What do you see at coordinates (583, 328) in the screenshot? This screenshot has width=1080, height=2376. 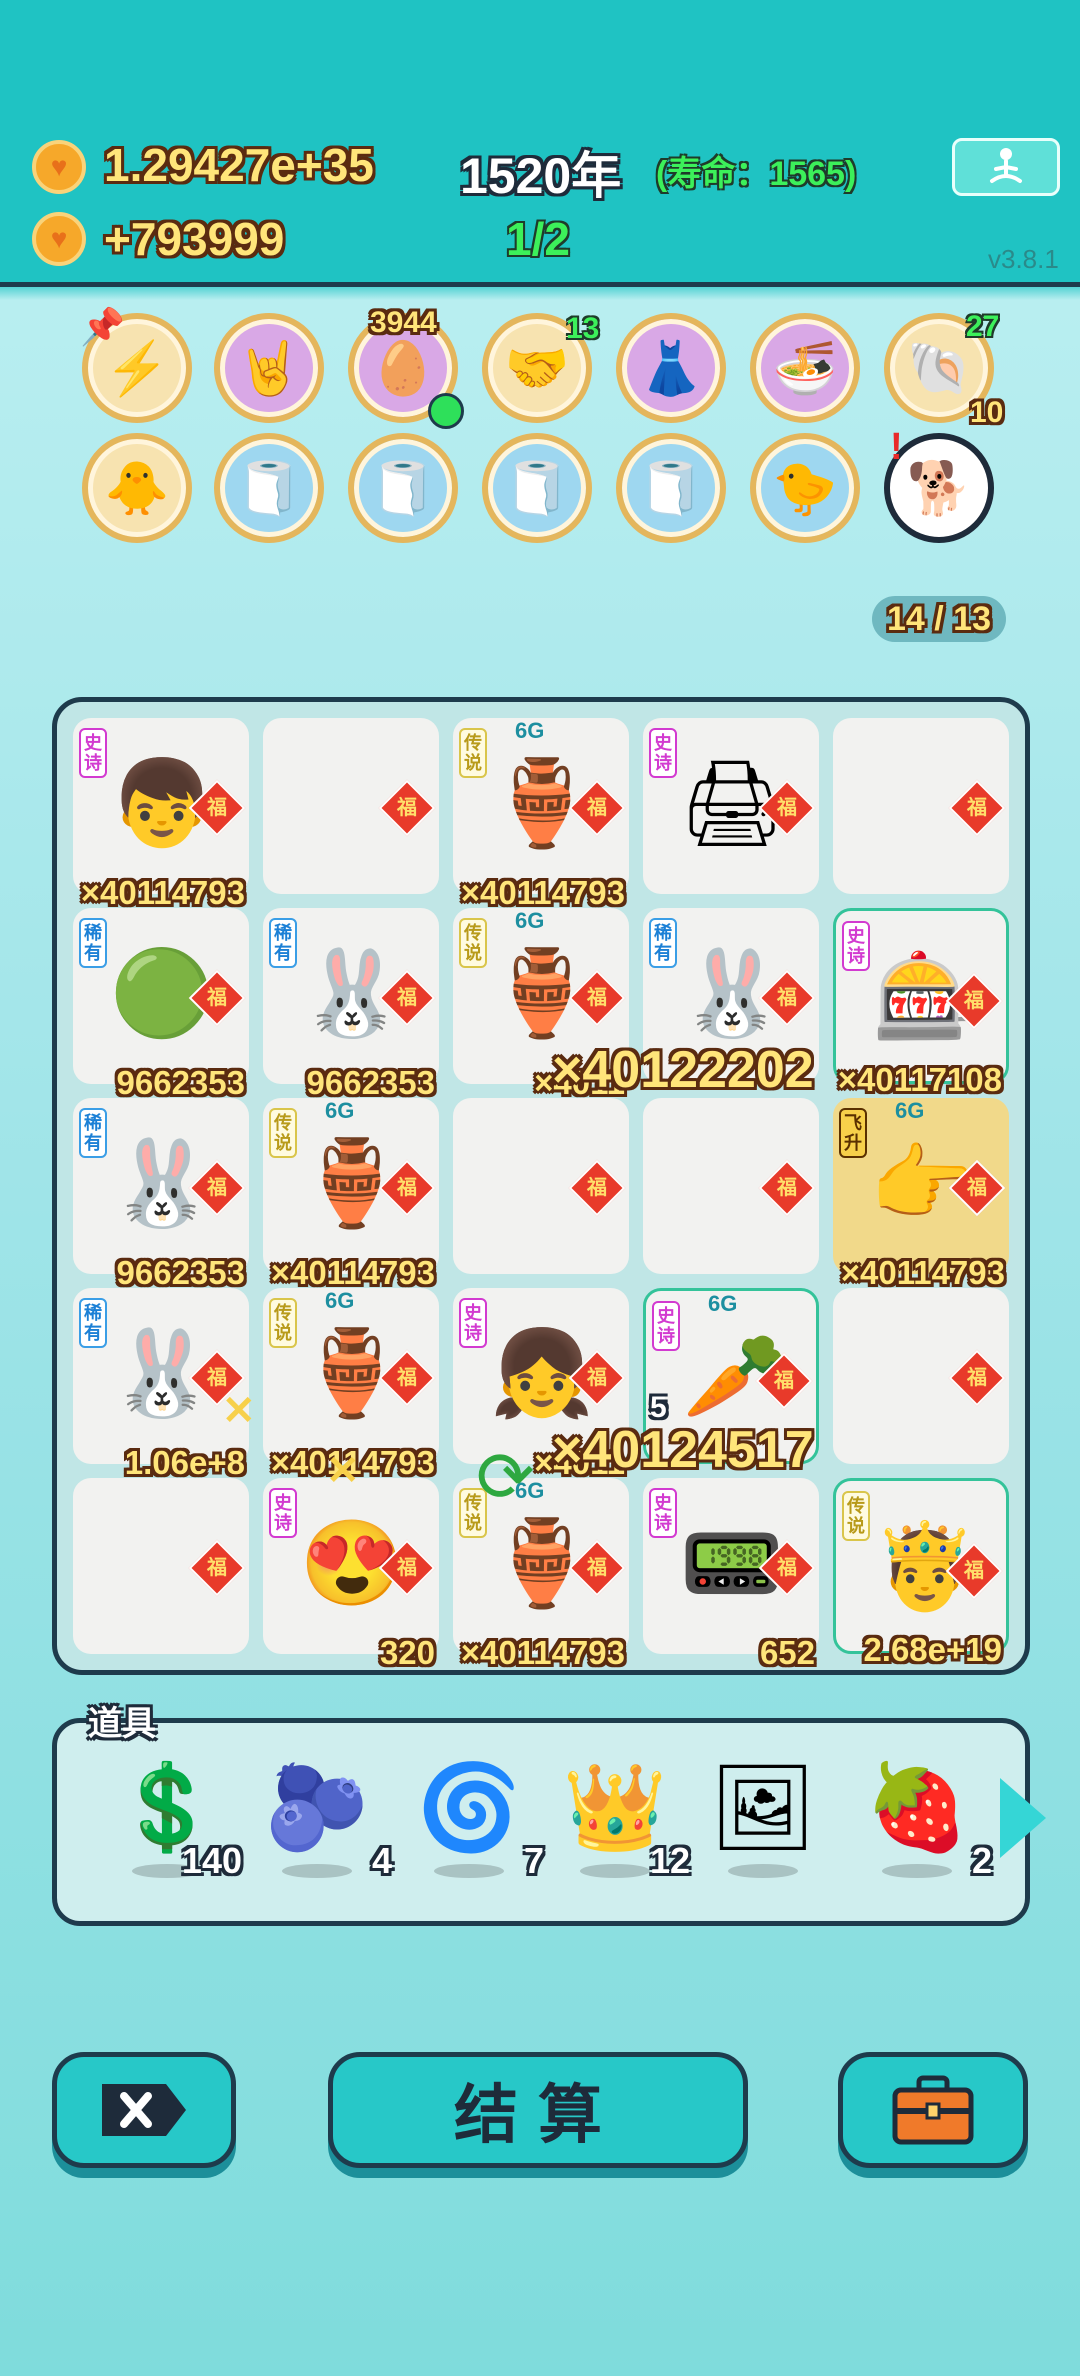 I see `handshake-count: 13` at bounding box center [583, 328].